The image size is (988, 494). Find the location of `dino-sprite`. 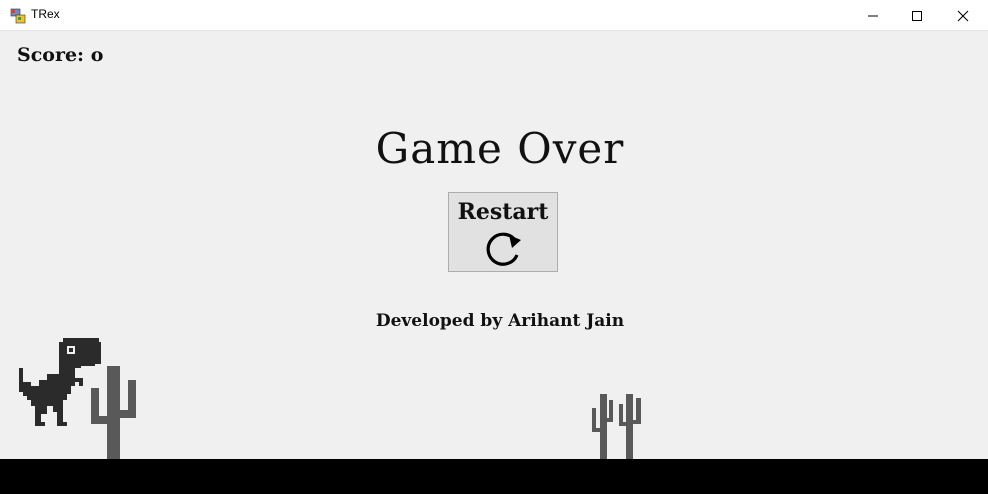

dino-sprite is located at coordinates (60, 382).